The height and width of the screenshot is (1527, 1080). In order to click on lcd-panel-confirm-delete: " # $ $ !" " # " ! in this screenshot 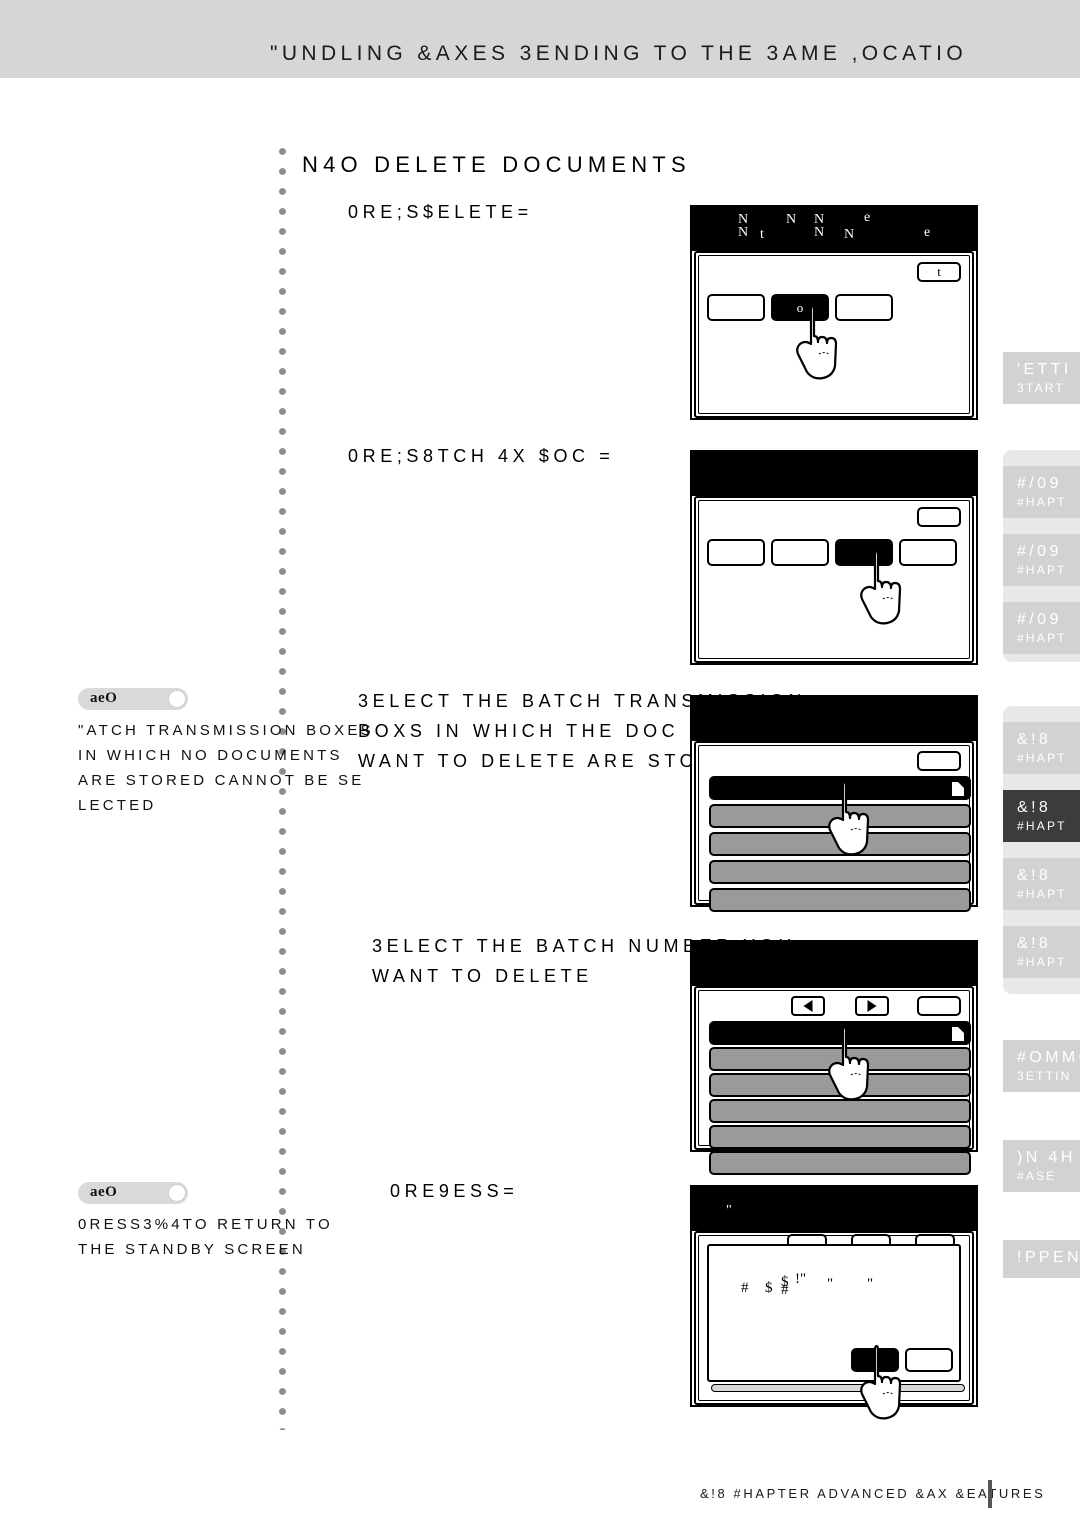, I will do `click(834, 1302)`.